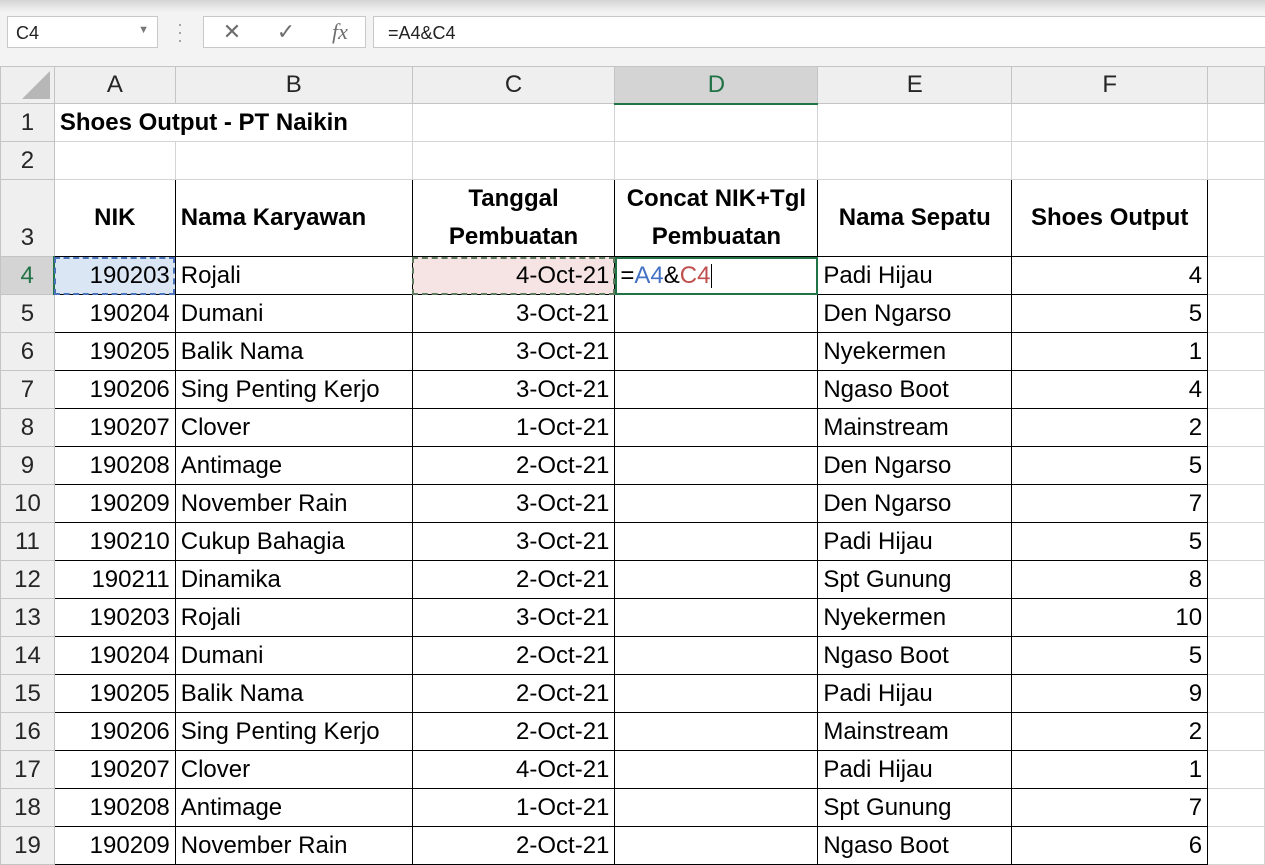 Image resolution: width=1265 pixels, height=865 pixels. I want to click on cell-nik: 190205, so click(114, 693).